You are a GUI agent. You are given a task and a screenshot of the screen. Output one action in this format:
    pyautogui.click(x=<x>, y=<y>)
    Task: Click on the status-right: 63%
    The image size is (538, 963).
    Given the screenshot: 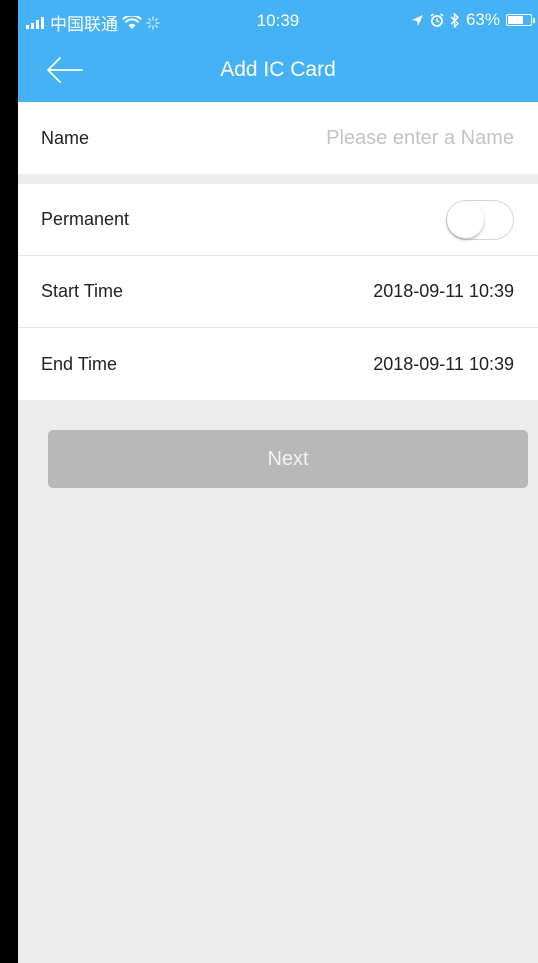 What is the action you would take?
    pyautogui.click(x=473, y=20)
    